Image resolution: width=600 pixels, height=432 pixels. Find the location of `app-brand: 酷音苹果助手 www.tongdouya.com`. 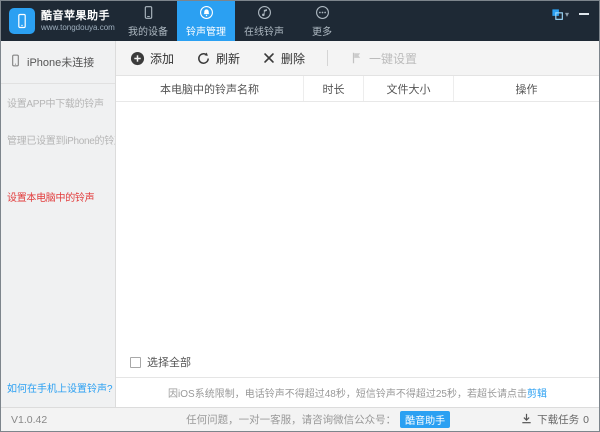

app-brand: 酷音苹果助手 www.tongdouya.com is located at coordinates (60, 21).